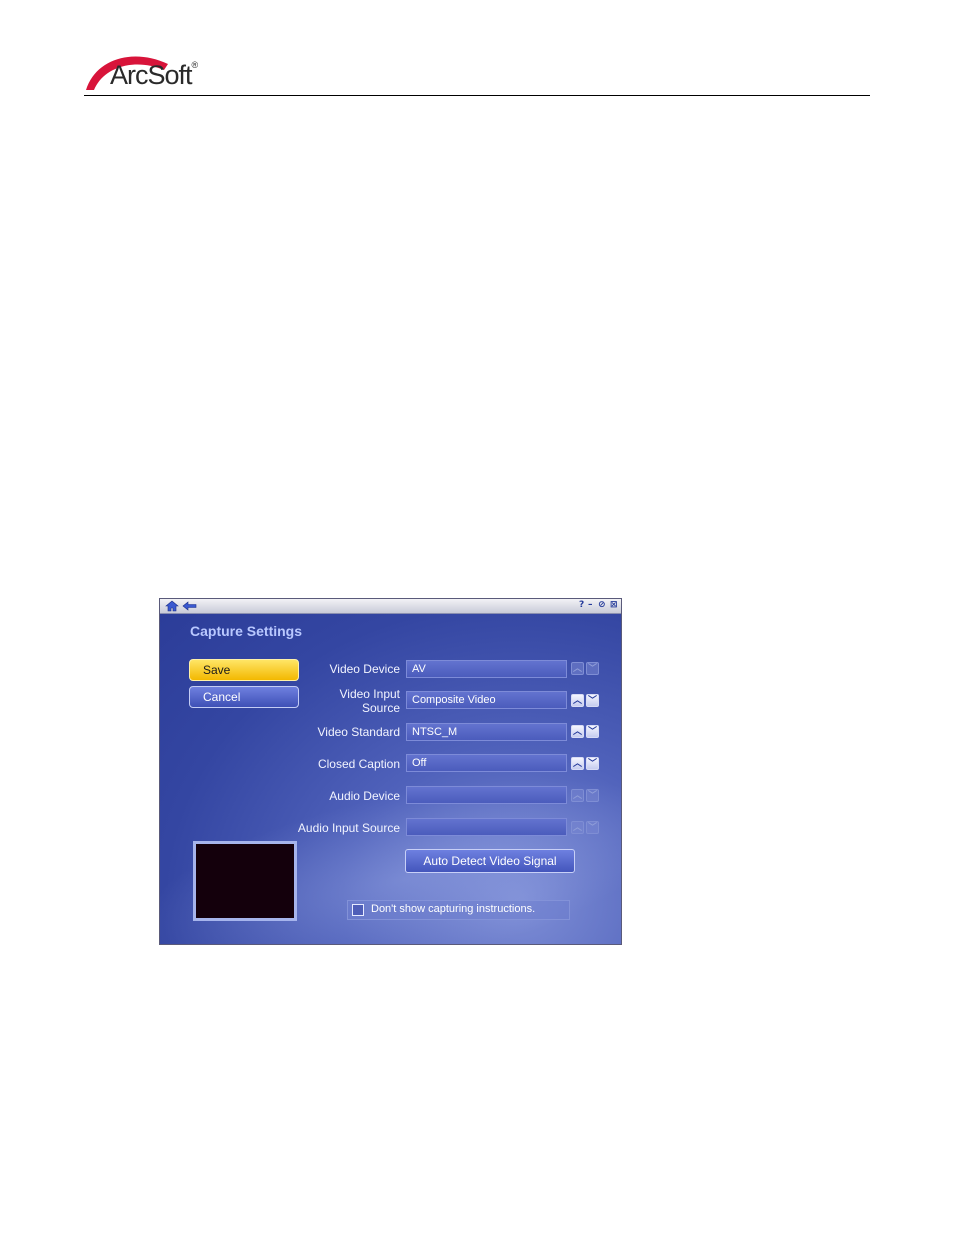 The height and width of the screenshot is (1235, 954). What do you see at coordinates (614, 605) in the screenshot?
I see `close-button: ⊠` at bounding box center [614, 605].